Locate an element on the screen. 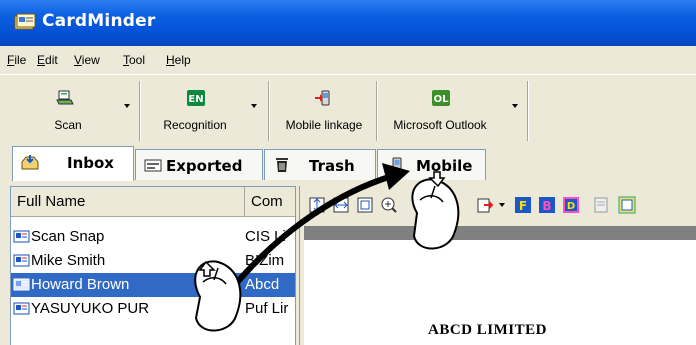 Image resolution: width=696 pixels, height=345 pixels. export-icon is located at coordinates (627, 205).